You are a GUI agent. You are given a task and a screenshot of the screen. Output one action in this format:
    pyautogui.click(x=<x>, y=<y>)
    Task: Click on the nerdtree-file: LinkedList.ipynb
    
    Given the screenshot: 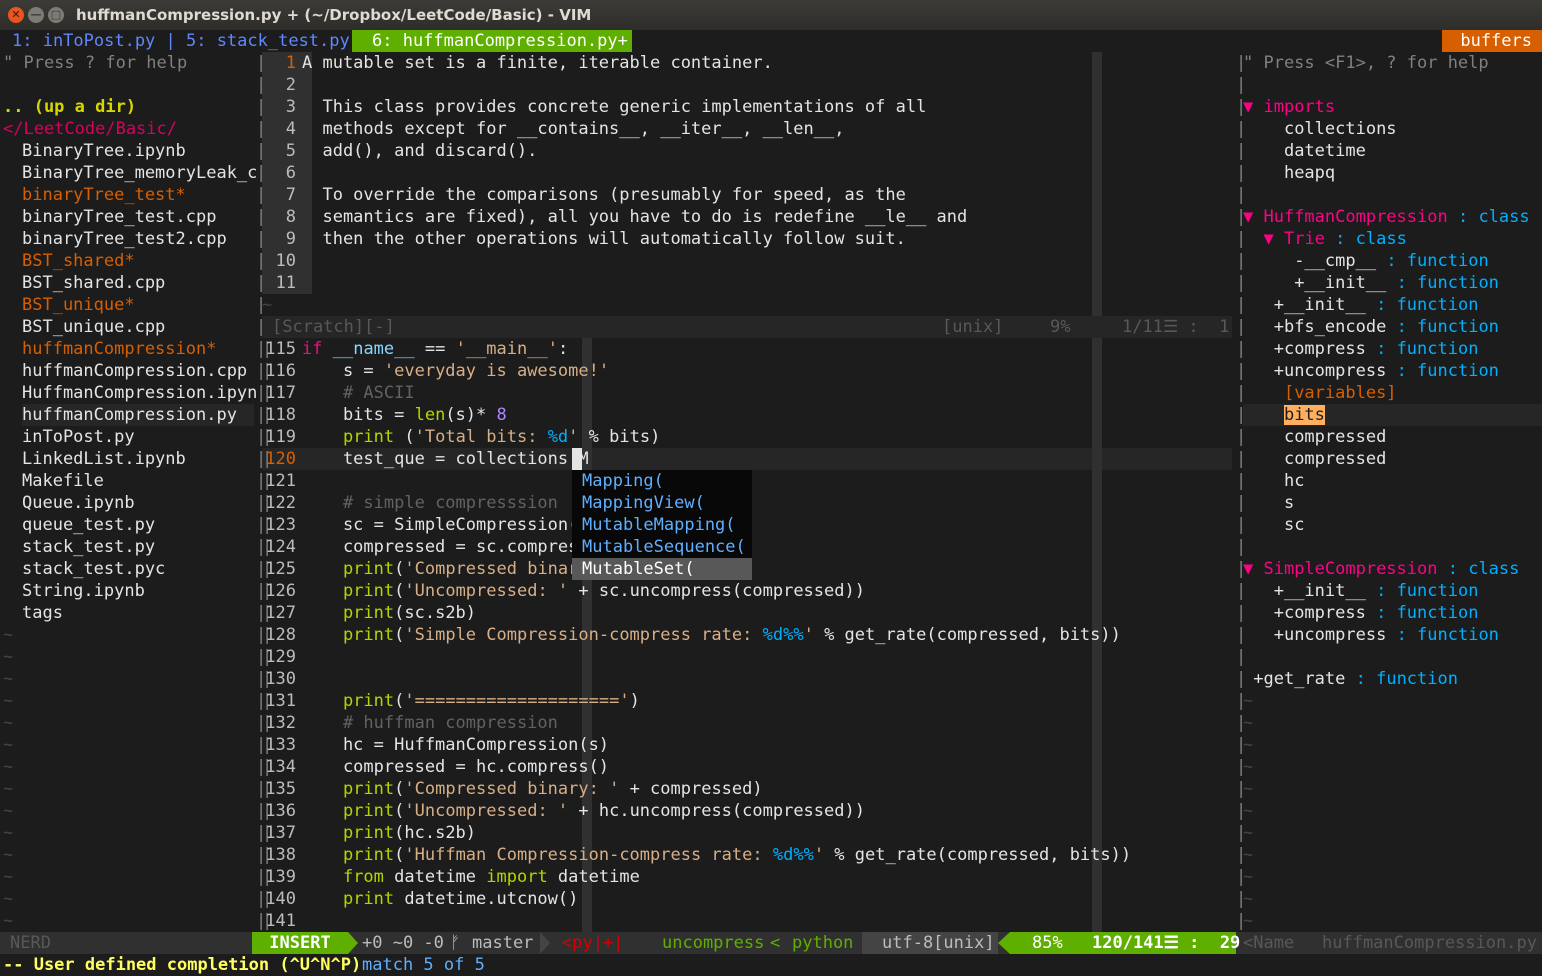 What is the action you would take?
    pyautogui.click(x=104, y=459)
    